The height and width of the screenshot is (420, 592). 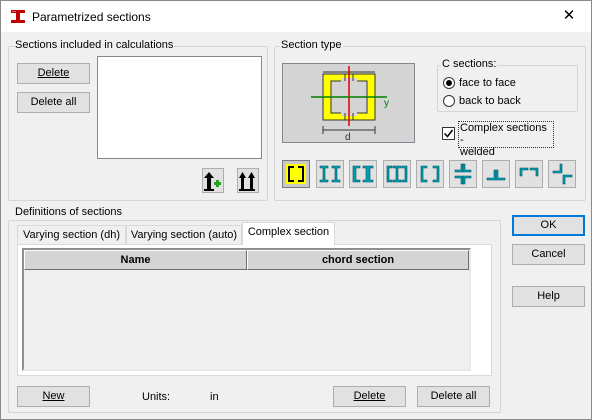 I want to click on i-double-icon, so click(x=330, y=174).